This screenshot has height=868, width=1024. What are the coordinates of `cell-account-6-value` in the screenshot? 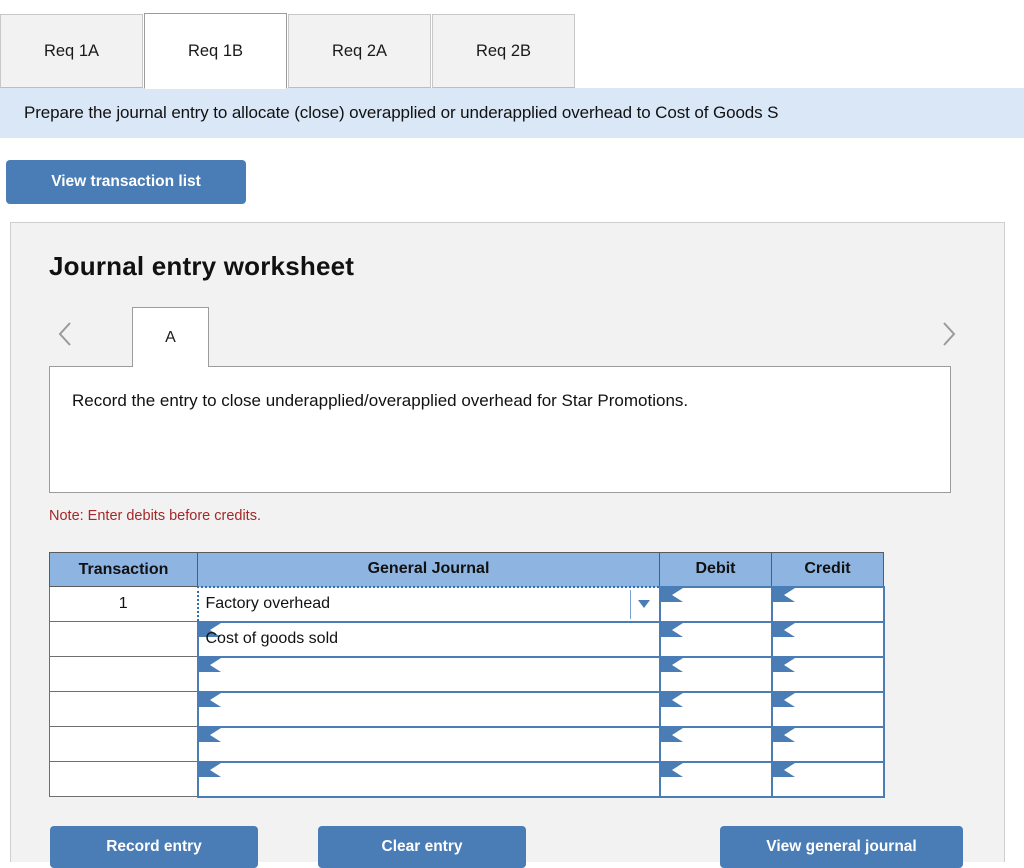 It's located at (429, 779).